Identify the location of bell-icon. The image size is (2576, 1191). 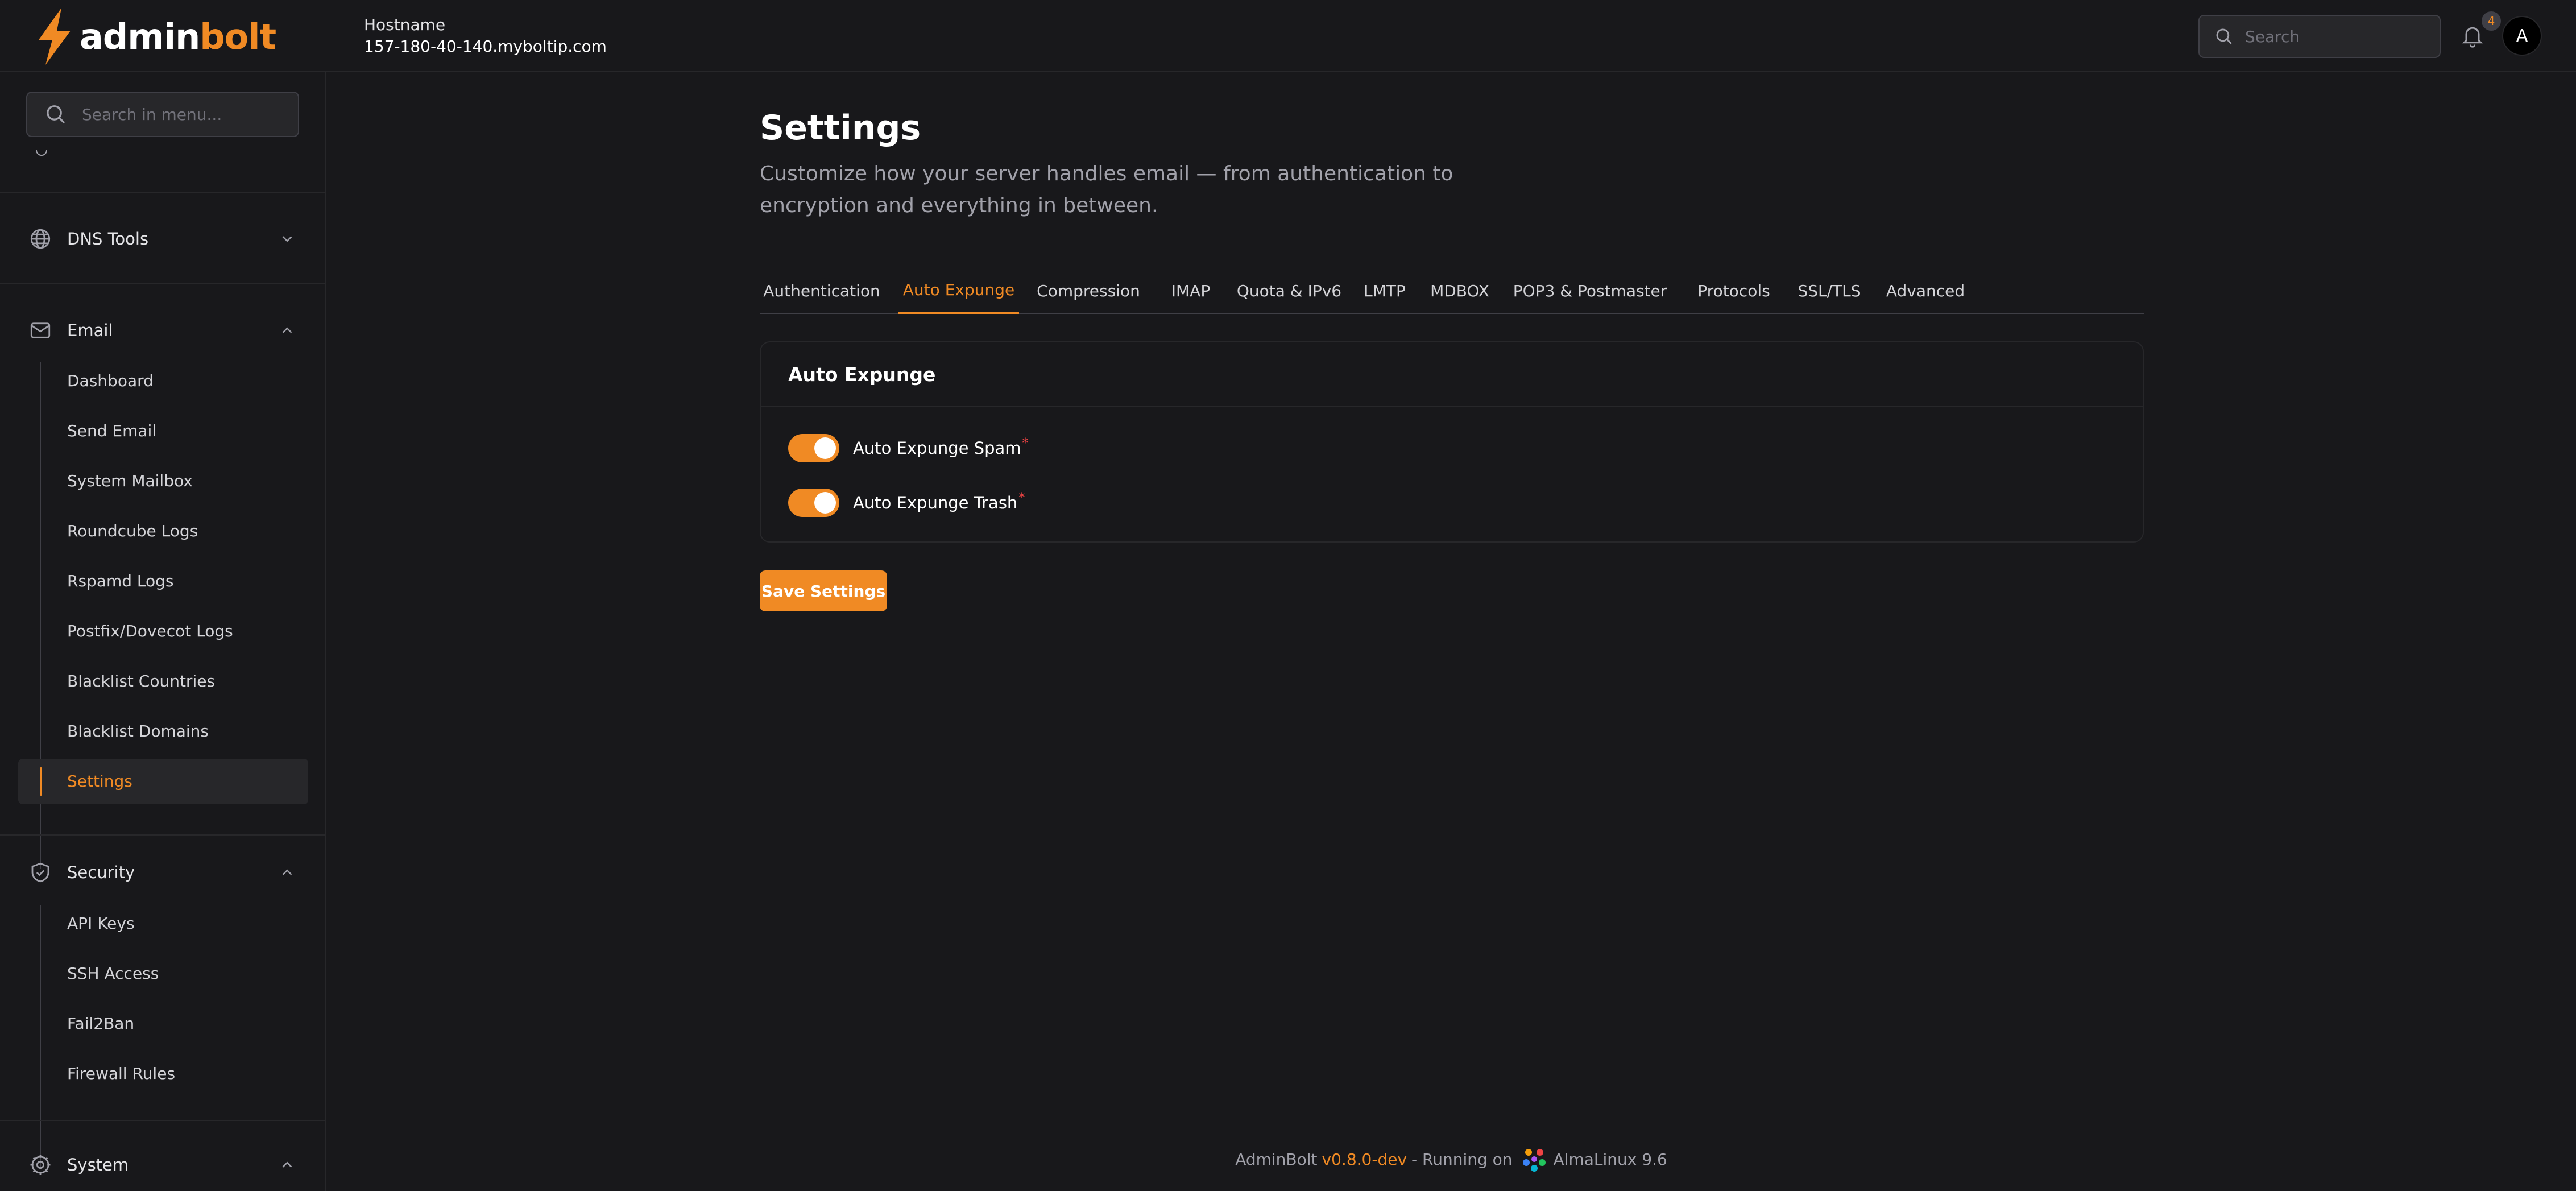
(2472, 35).